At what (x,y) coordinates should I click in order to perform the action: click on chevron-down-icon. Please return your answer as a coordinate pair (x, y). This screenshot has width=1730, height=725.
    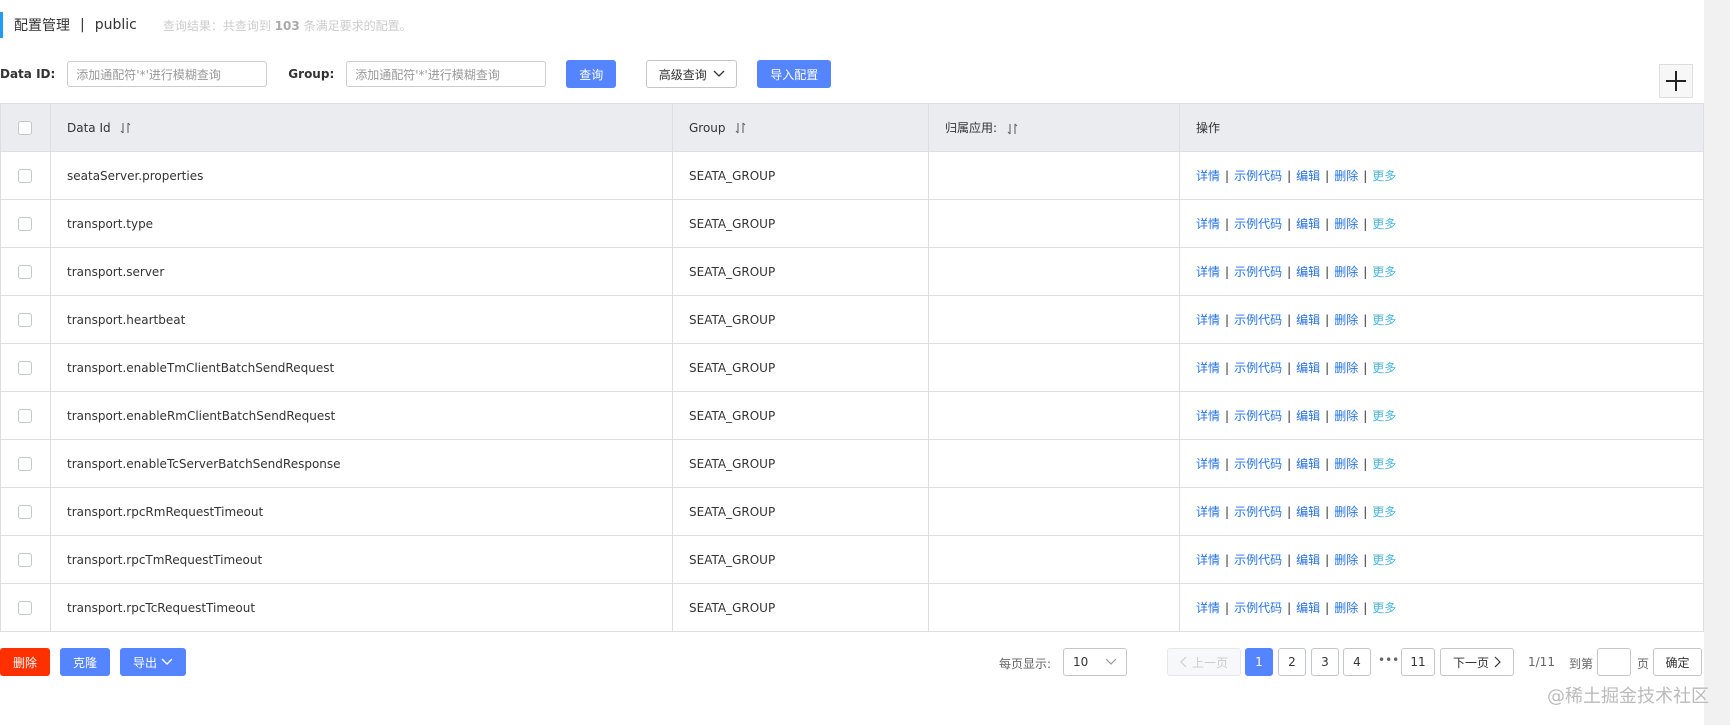
    Looking at the image, I should click on (719, 73).